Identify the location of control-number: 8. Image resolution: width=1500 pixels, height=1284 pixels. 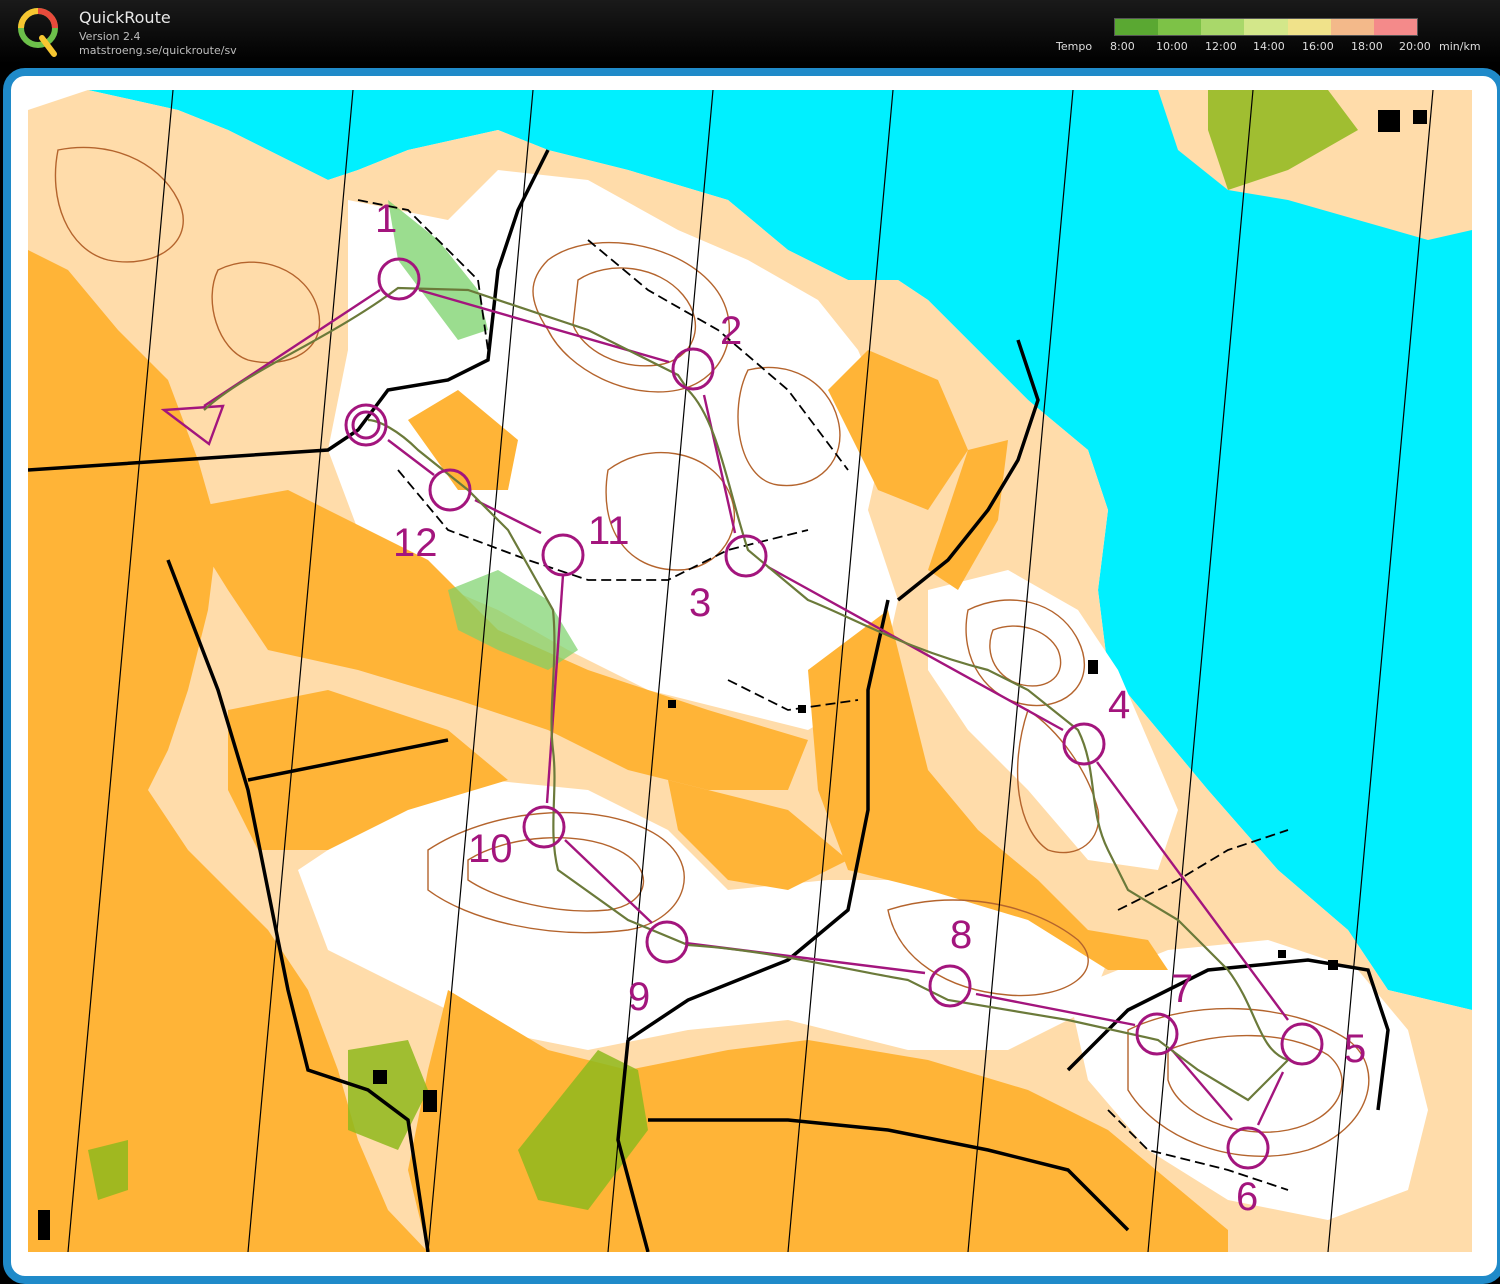
(961, 935).